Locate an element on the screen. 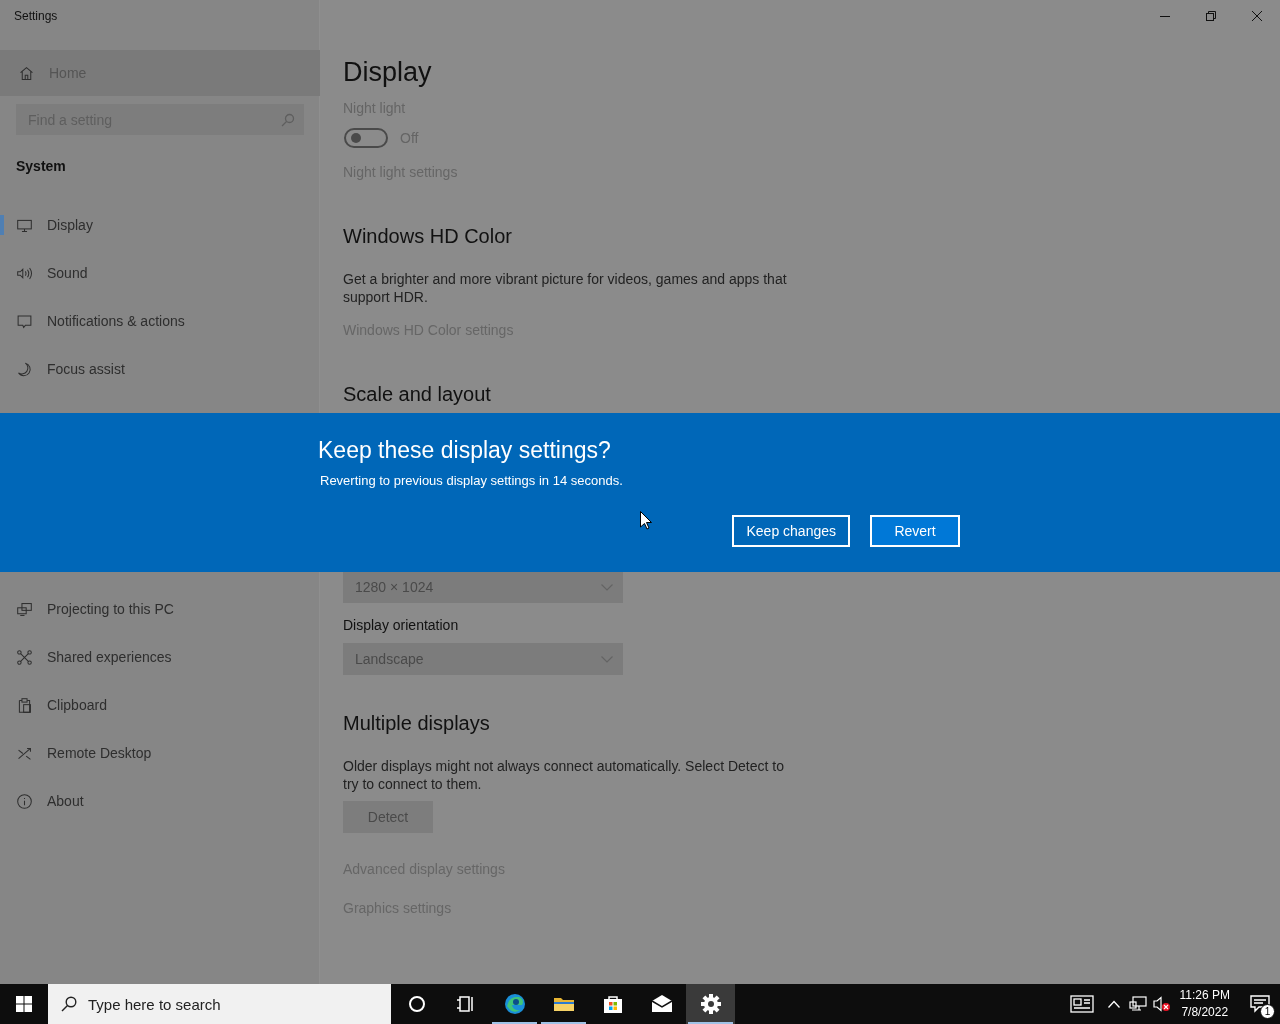 This screenshot has width=1280, height=1024. home-icon is located at coordinates (26, 73).